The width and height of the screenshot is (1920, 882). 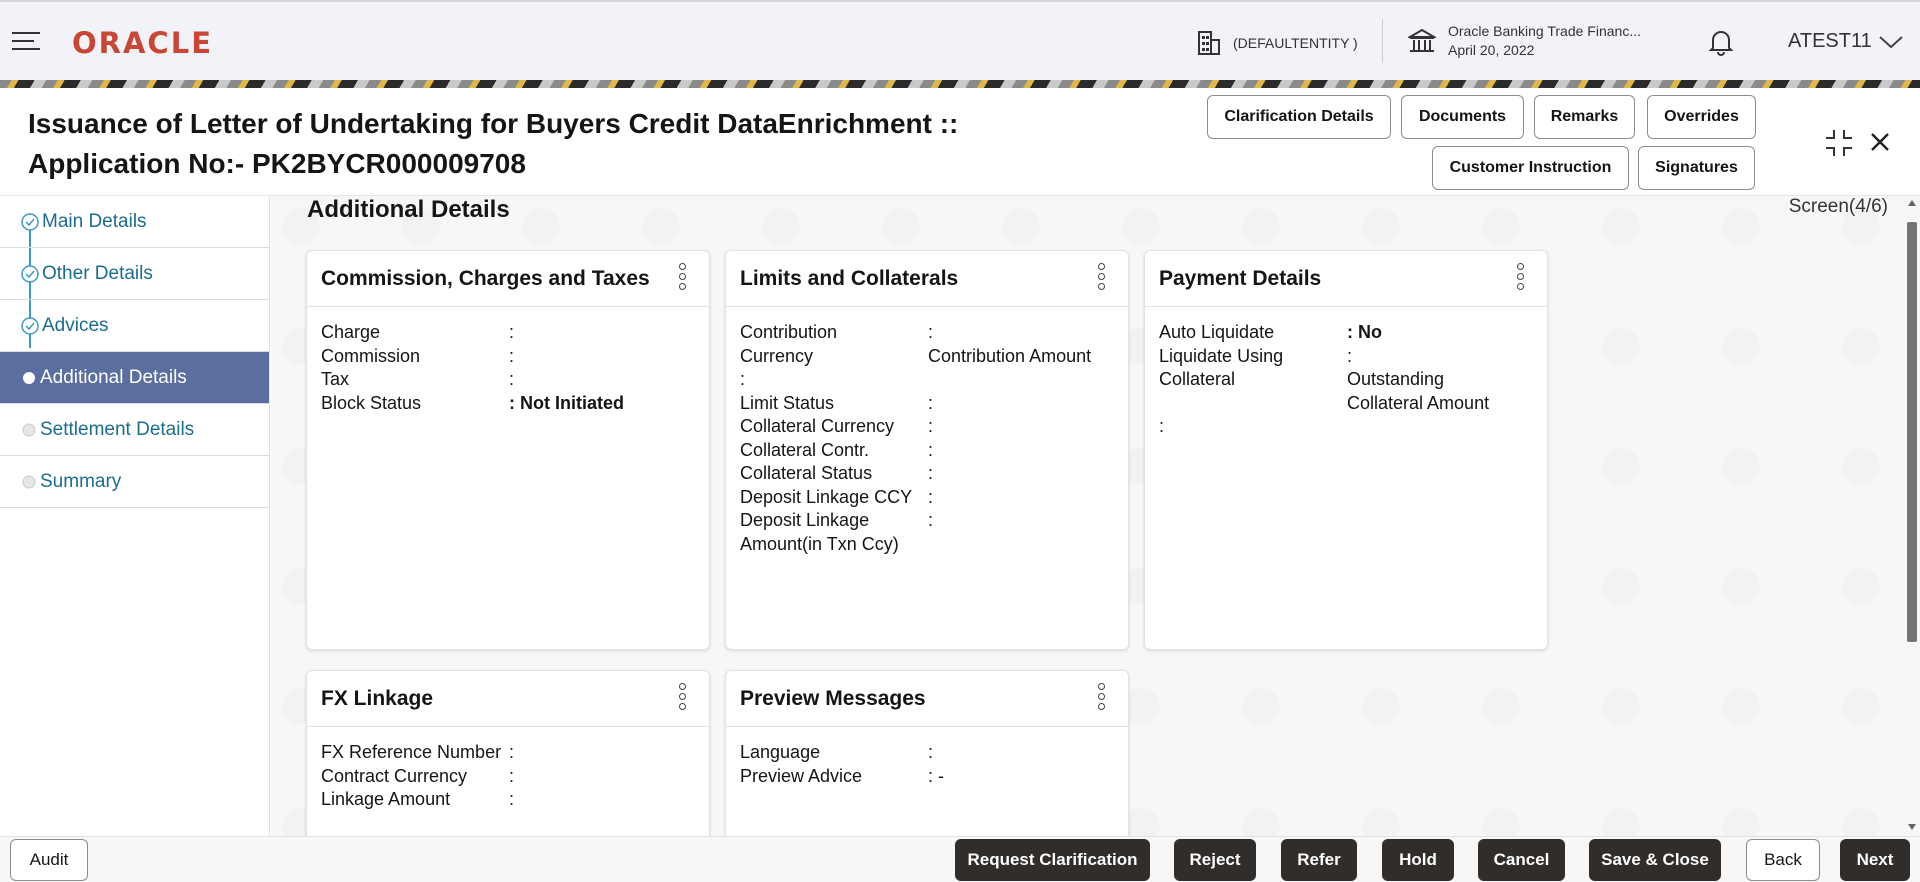 What do you see at coordinates (1197, 379) in the screenshot?
I see `field-label: Collateral` at bounding box center [1197, 379].